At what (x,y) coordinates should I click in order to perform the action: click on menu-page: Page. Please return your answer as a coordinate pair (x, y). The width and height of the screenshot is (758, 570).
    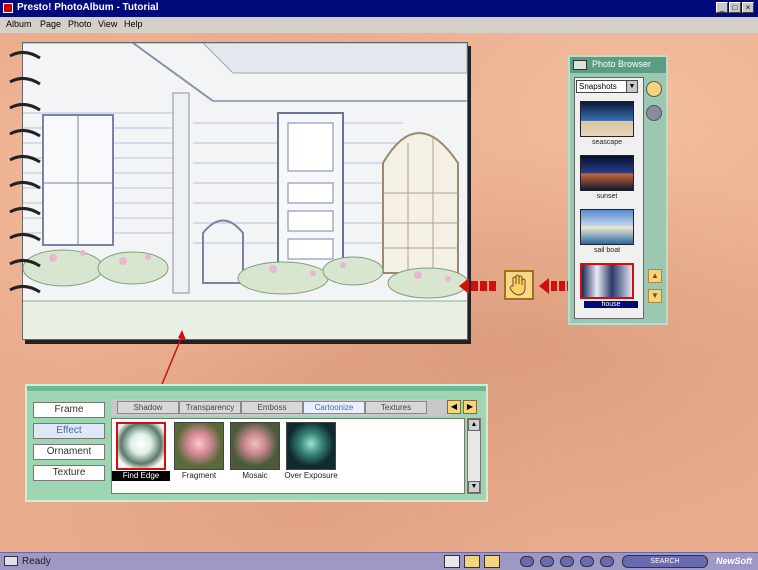
    Looking at the image, I should click on (50, 24).